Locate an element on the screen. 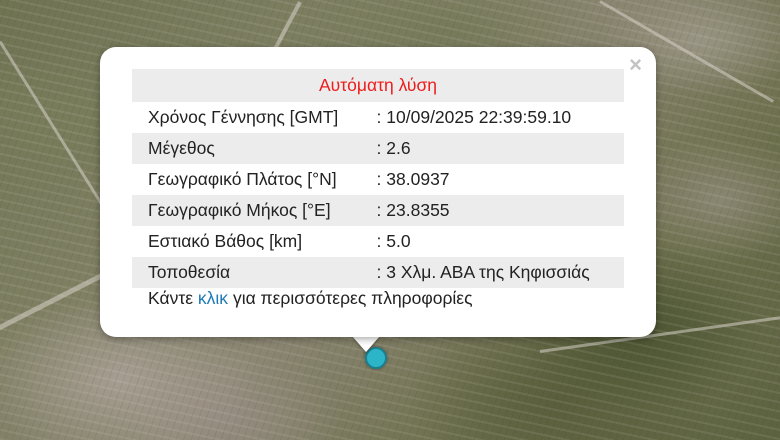 The image size is (780, 440). row-label: Γεωγραφικό Μήκος [°E] is located at coordinates (251, 210).